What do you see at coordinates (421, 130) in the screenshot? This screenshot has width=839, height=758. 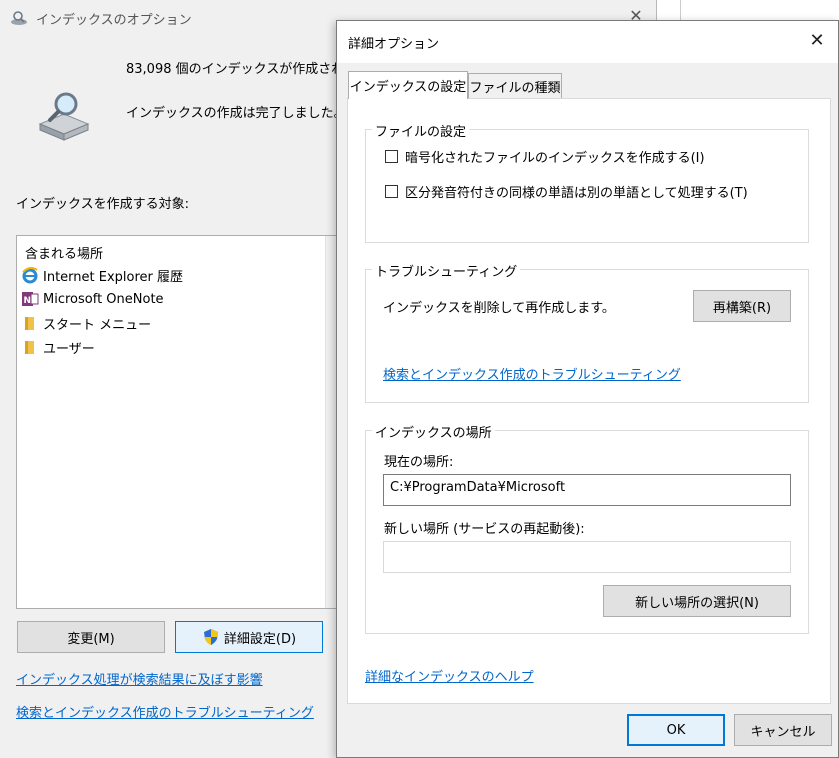 I see `group-title: ファイルの設定` at bounding box center [421, 130].